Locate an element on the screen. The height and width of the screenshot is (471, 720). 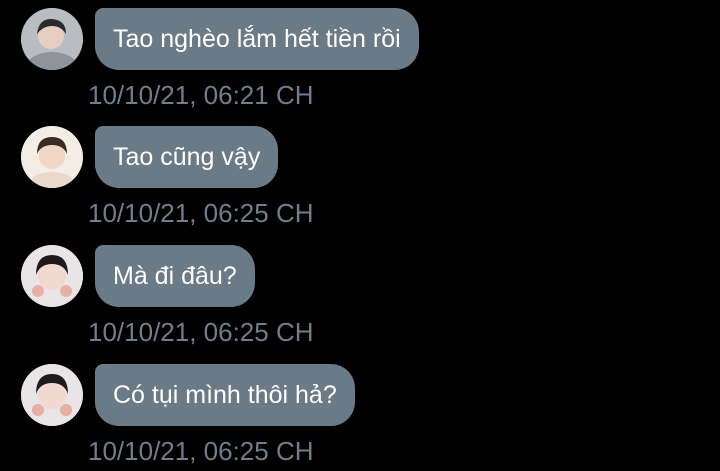
message-bubble: Có tụi mình thôi hả? is located at coordinates (225, 395).